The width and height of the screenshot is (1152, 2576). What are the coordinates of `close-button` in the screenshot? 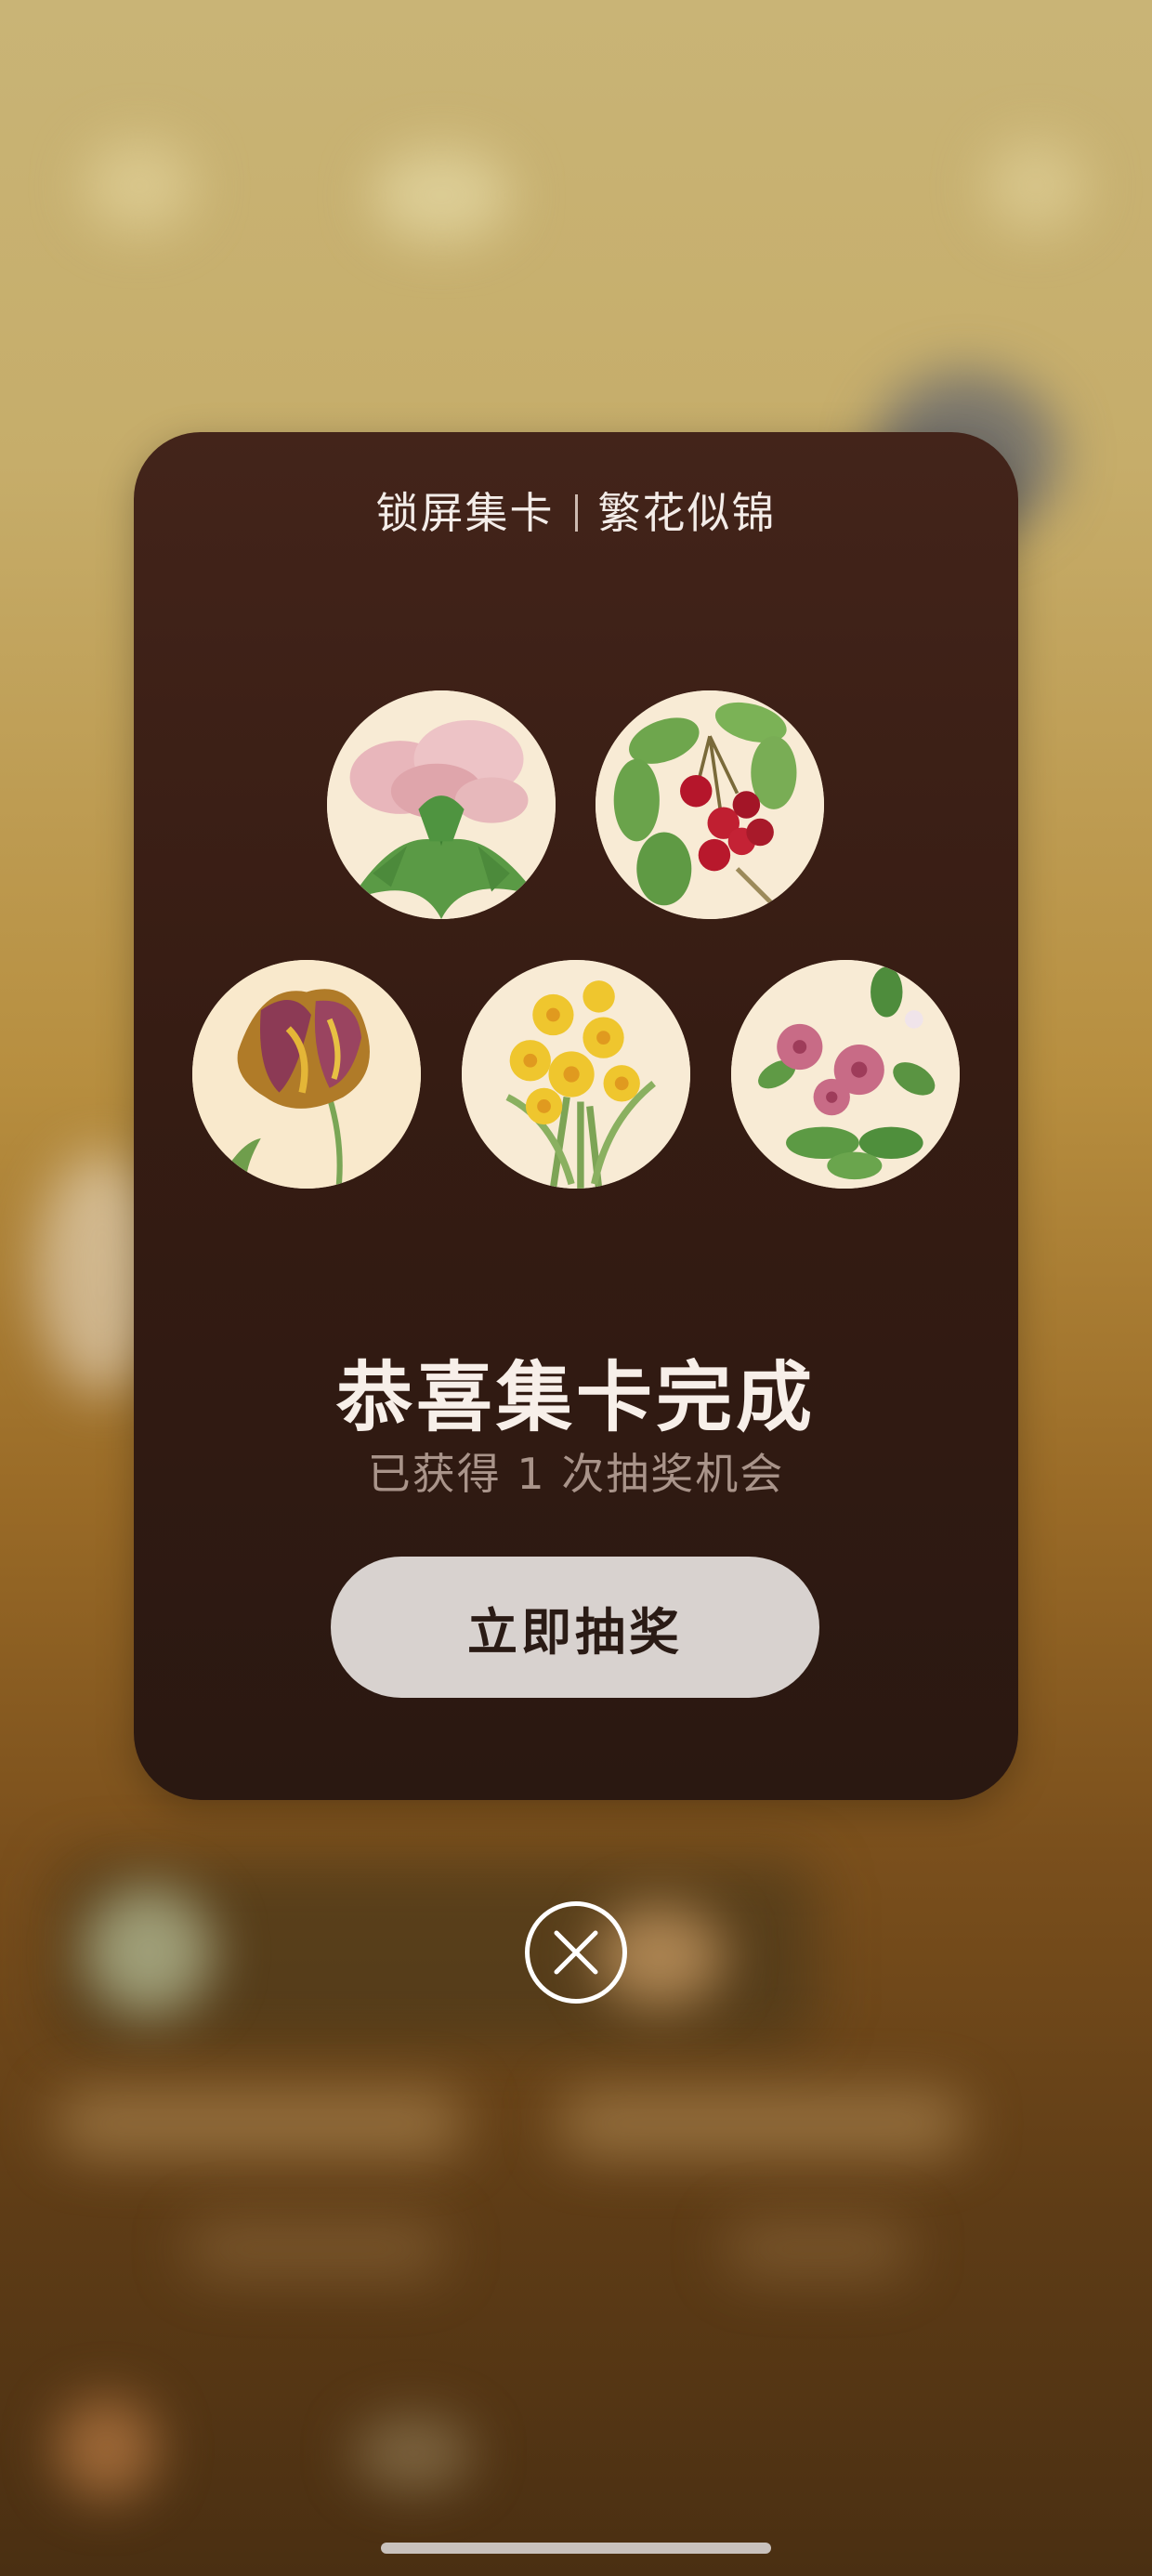 It's located at (576, 1952).